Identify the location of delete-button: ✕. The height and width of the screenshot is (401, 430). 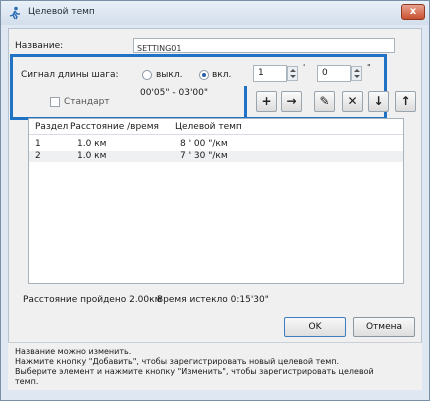
(352, 101).